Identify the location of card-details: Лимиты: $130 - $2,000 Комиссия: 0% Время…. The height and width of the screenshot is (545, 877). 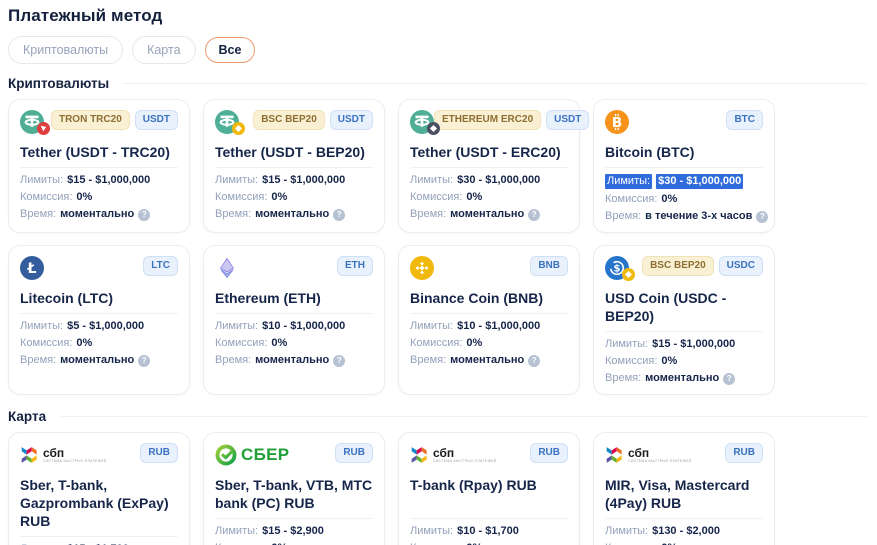
(684, 531).